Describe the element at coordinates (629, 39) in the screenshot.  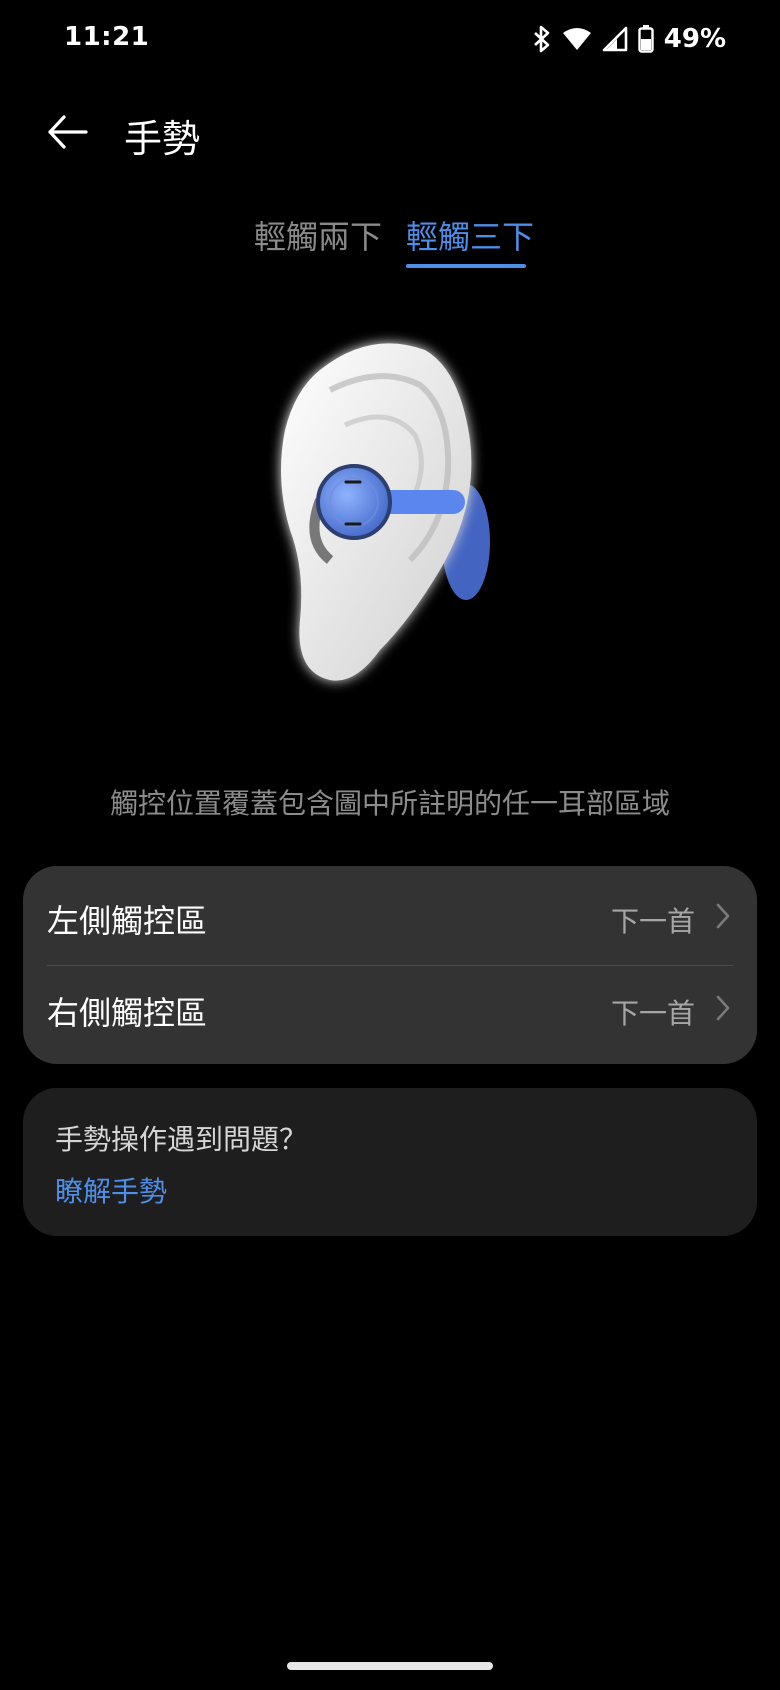
I see `status-icons: 49%` at that location.